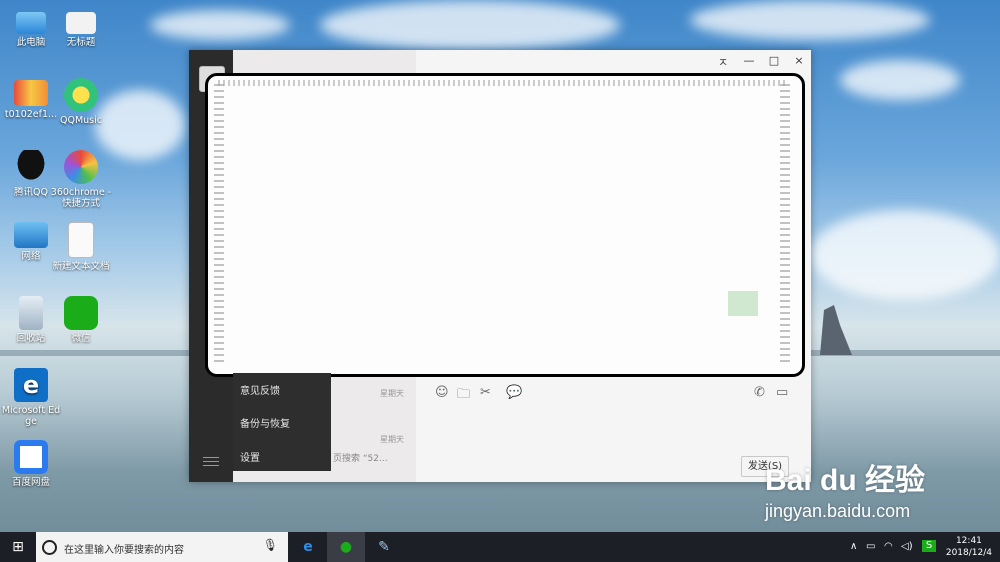 The width and height of the screenshot is (1000, 562). Describe the element at coordinates (907, 546) in the screenshot. I see `volume-icon: ◁)` at that location.